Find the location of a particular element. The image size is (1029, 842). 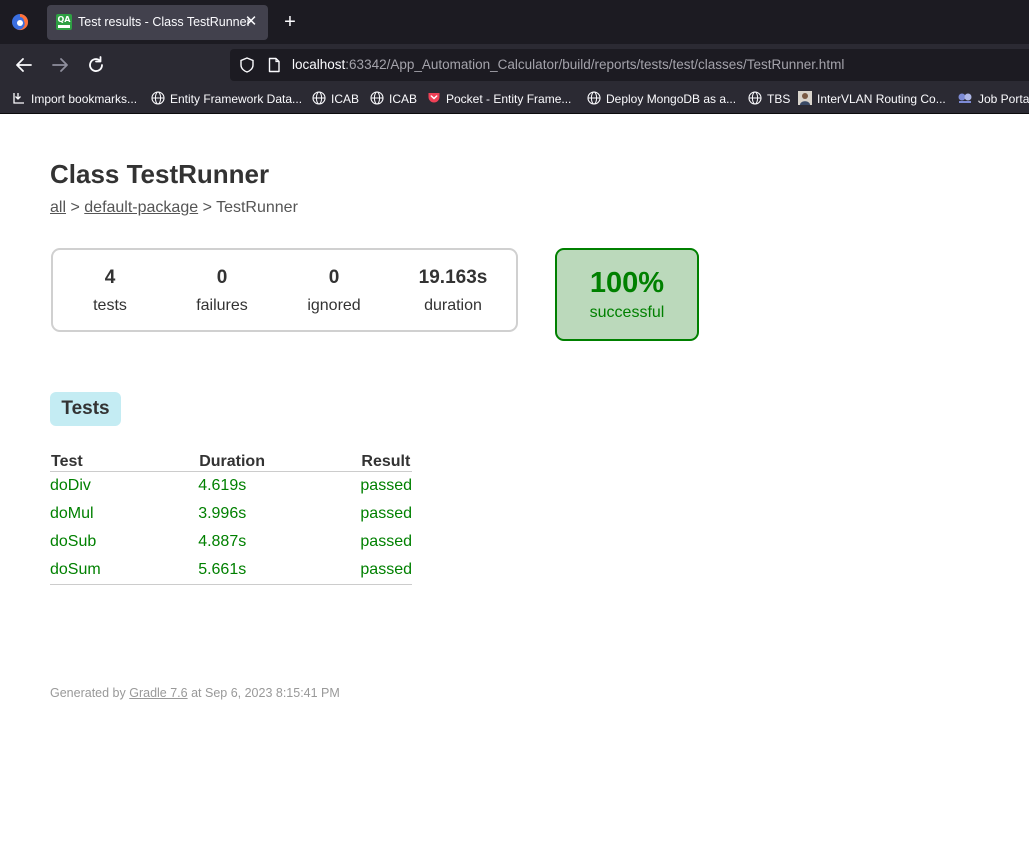

page-info-icon is located at coordinates (274, 65).